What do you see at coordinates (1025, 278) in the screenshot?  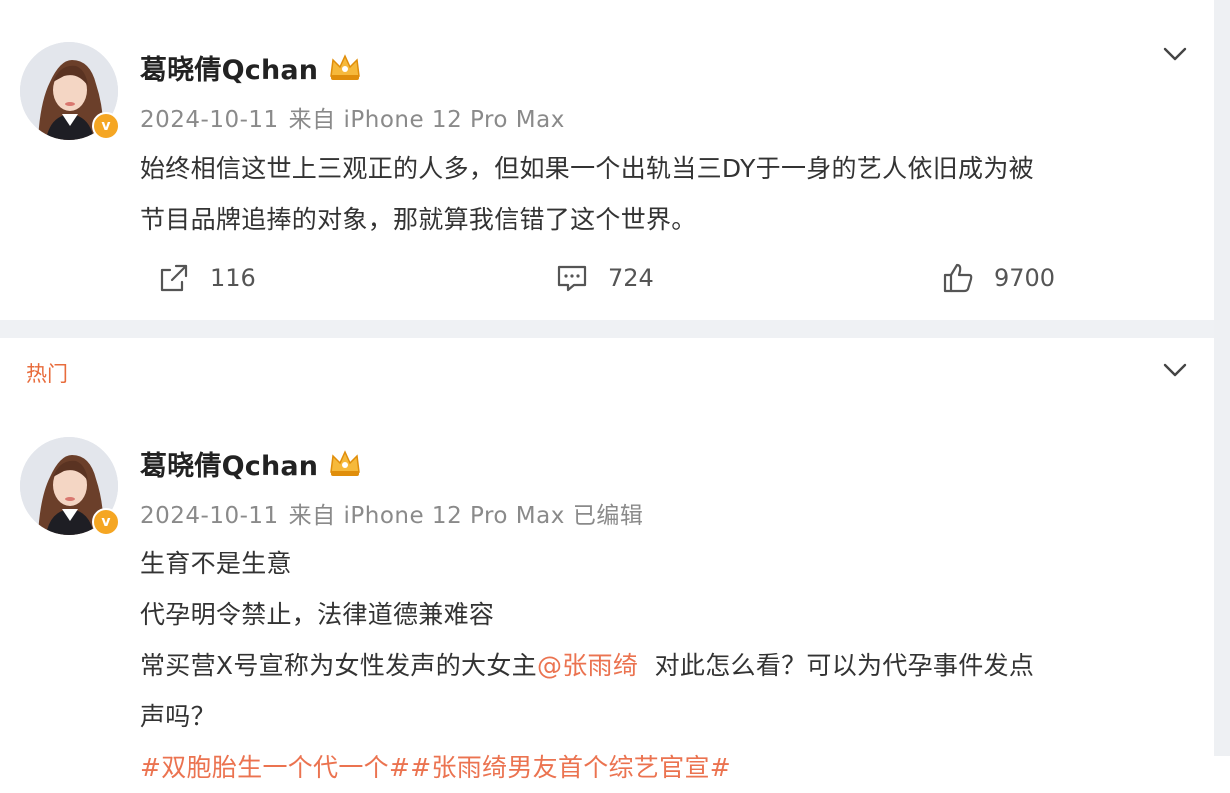 I see `like-count: 9700` at bounding box center [1025, 278].